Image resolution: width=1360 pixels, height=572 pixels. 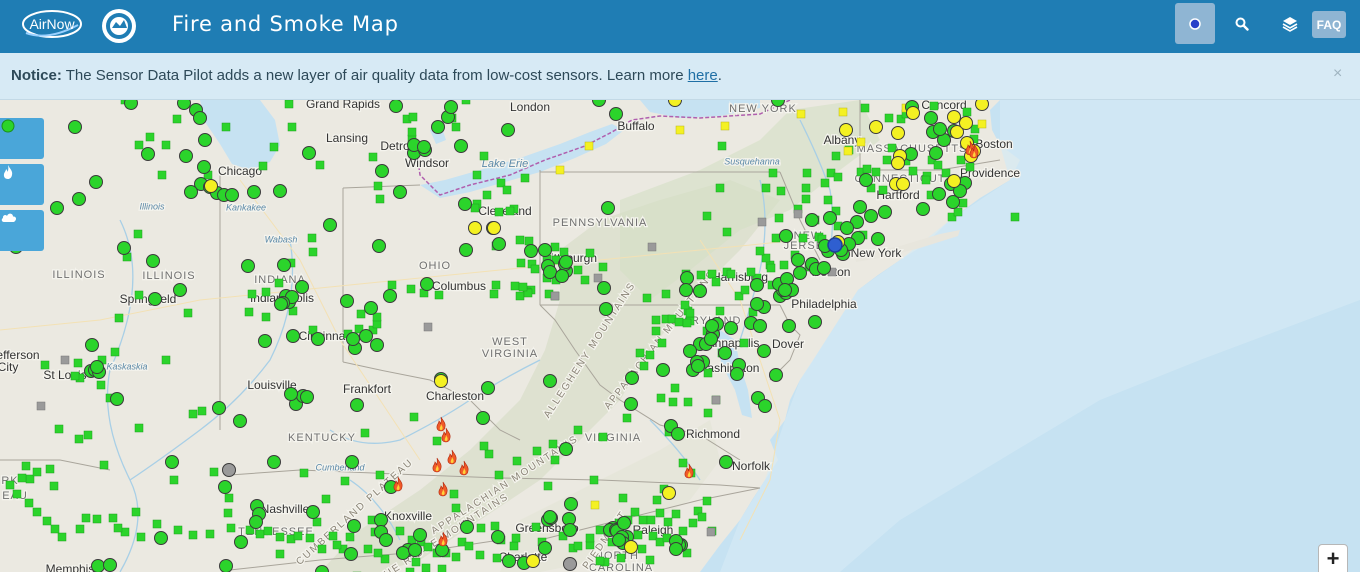 I want to click on monitor-marker-unknown, so click(x=229, y=470).